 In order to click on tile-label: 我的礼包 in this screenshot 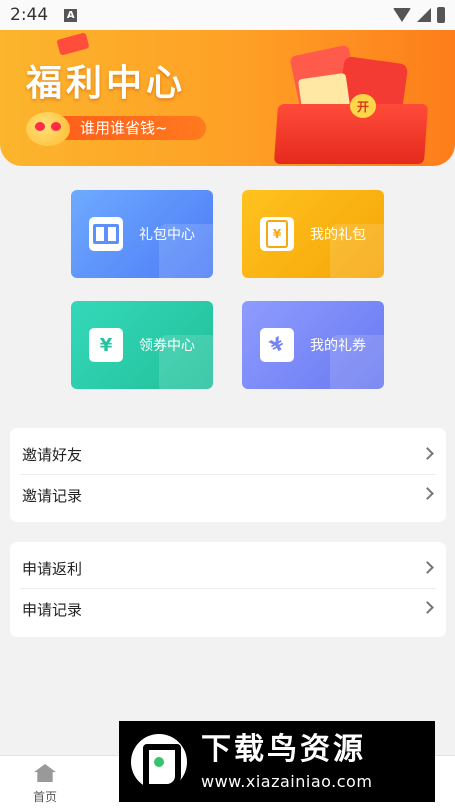, I will do `click(338, 235)`.